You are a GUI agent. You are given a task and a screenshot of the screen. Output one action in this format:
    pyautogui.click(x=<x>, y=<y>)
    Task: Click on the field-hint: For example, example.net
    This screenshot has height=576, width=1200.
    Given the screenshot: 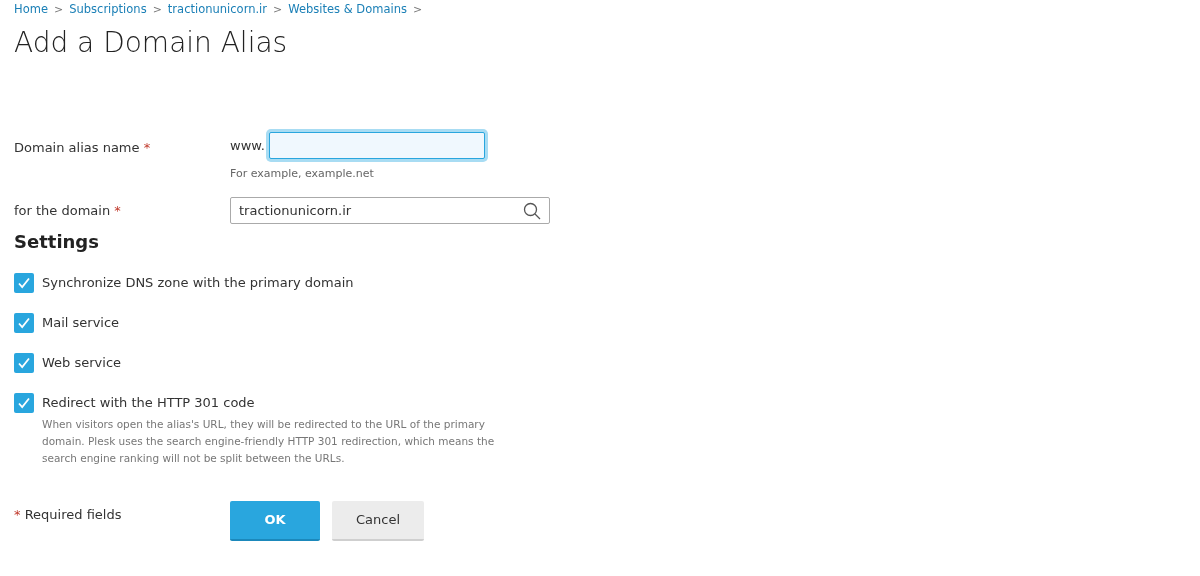 What is the action you would take?
    pyautogui.click(x=302, y=174)
    